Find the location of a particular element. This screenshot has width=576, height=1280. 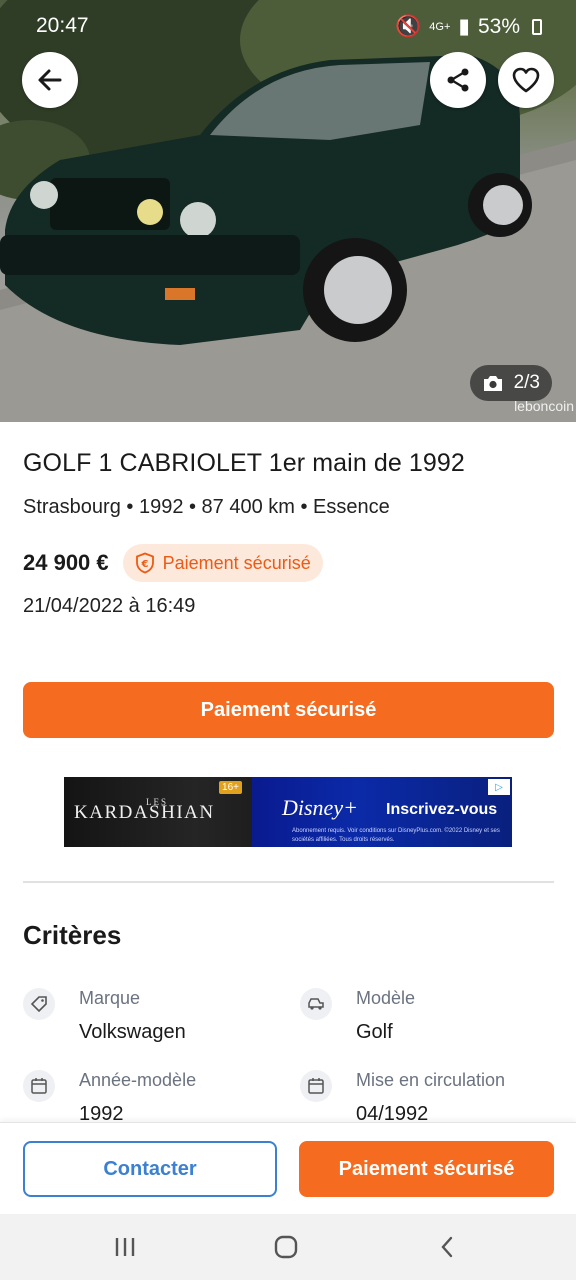

status-icons: 🔇 4G+ ▮ 53% is located at coordinates (468, 26).